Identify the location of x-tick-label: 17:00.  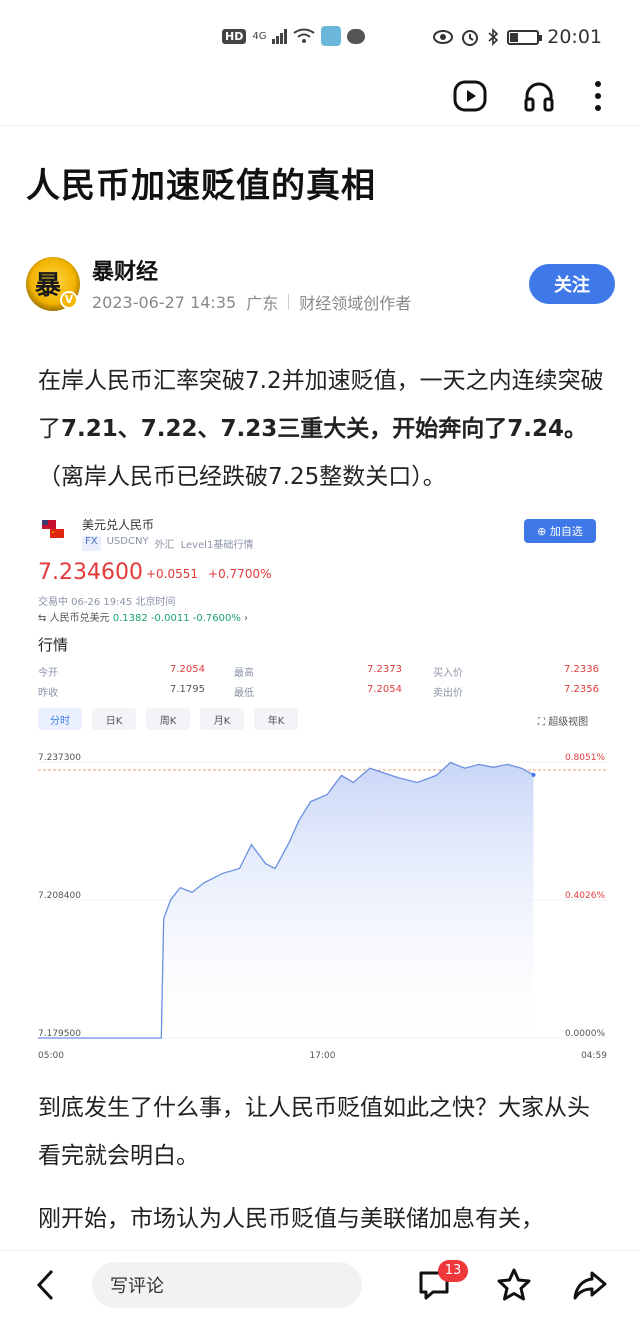
(323, 1056).